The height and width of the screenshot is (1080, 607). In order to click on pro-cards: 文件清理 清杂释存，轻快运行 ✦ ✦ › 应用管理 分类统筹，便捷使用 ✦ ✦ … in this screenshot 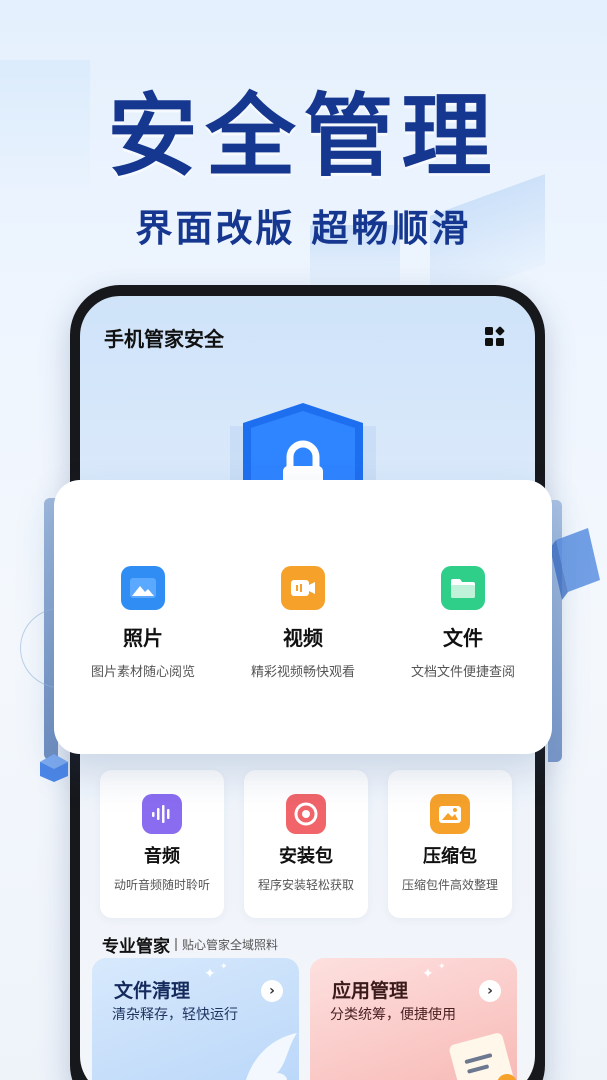, I will do `click(307, 1019)`.